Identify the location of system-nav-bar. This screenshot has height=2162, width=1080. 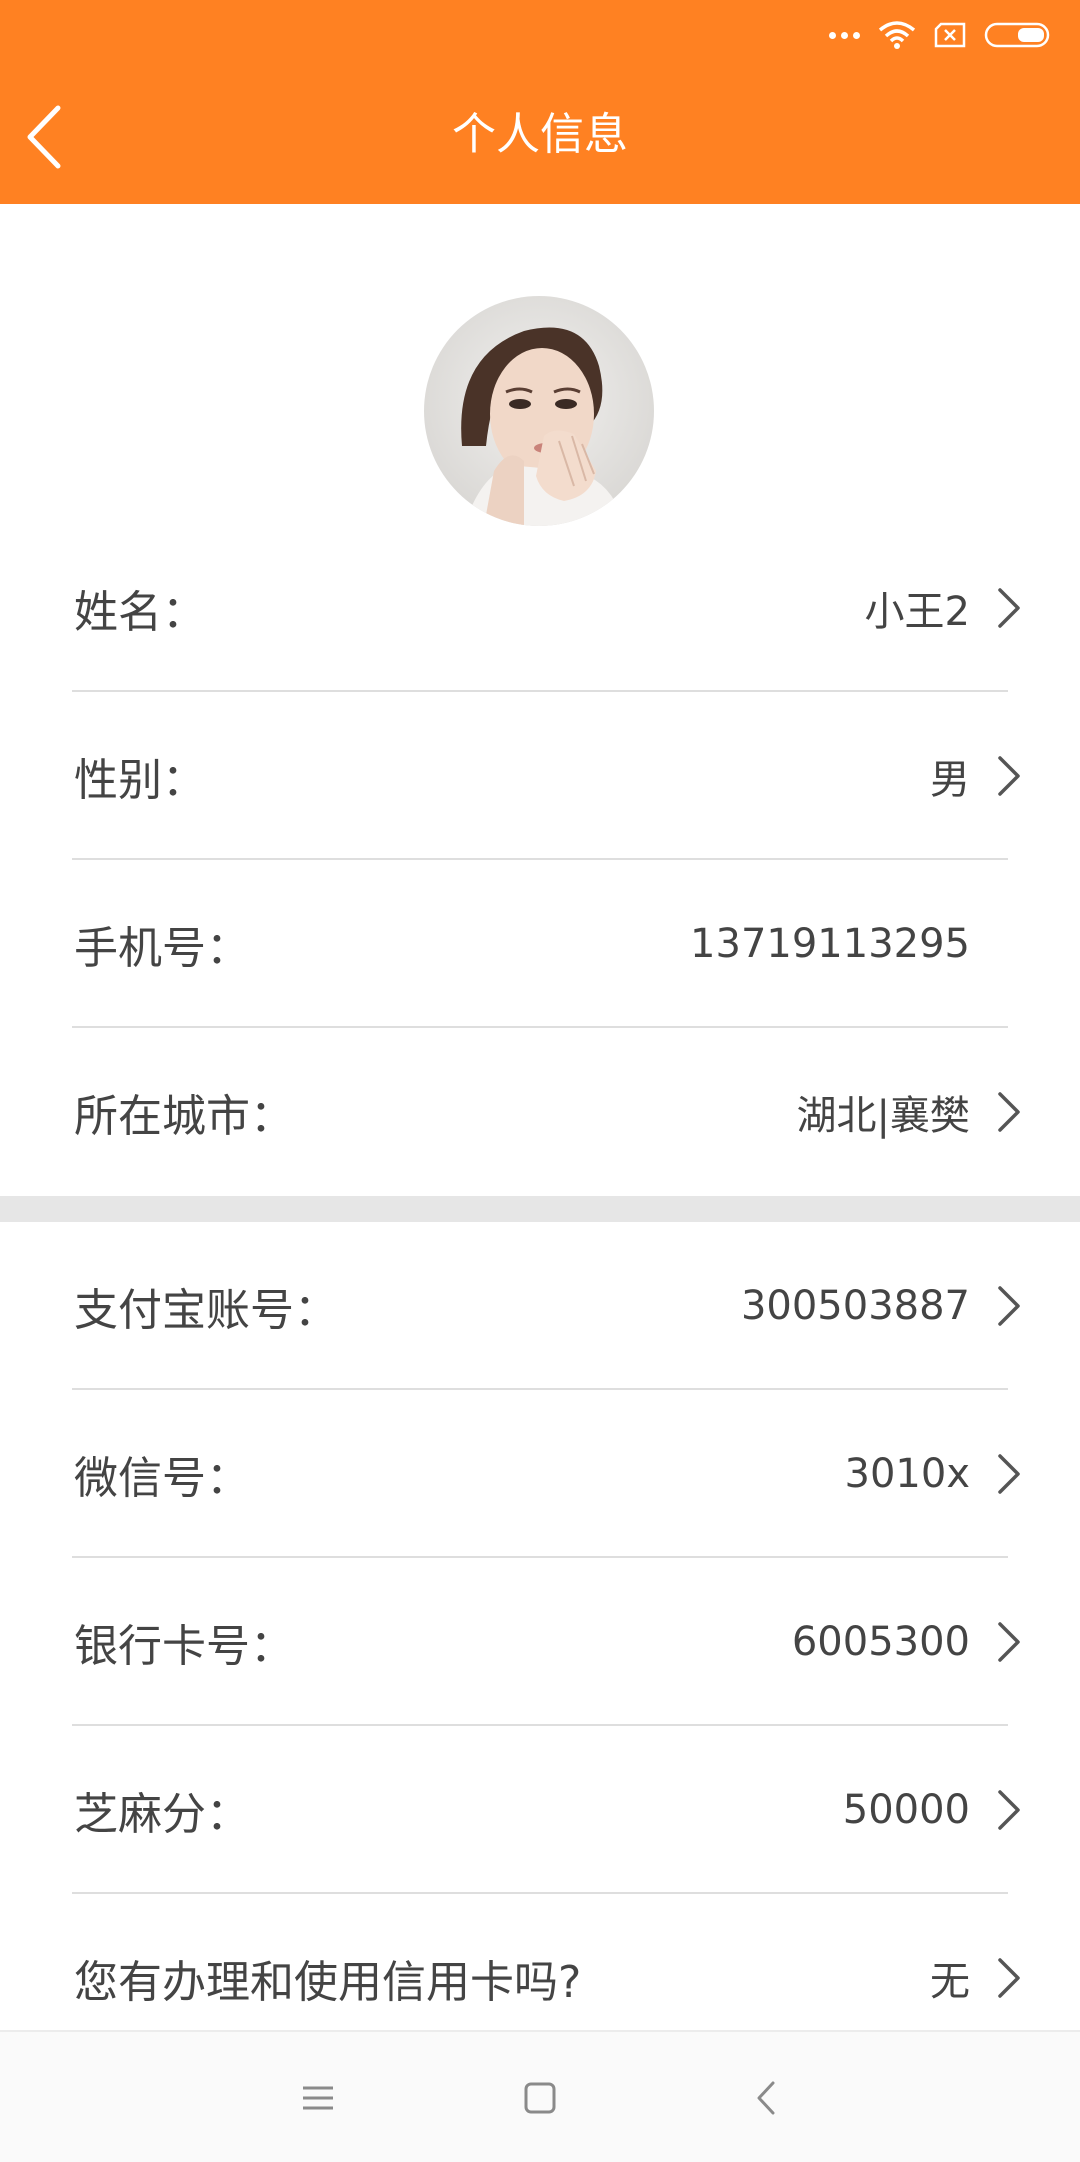
(540, 2096).